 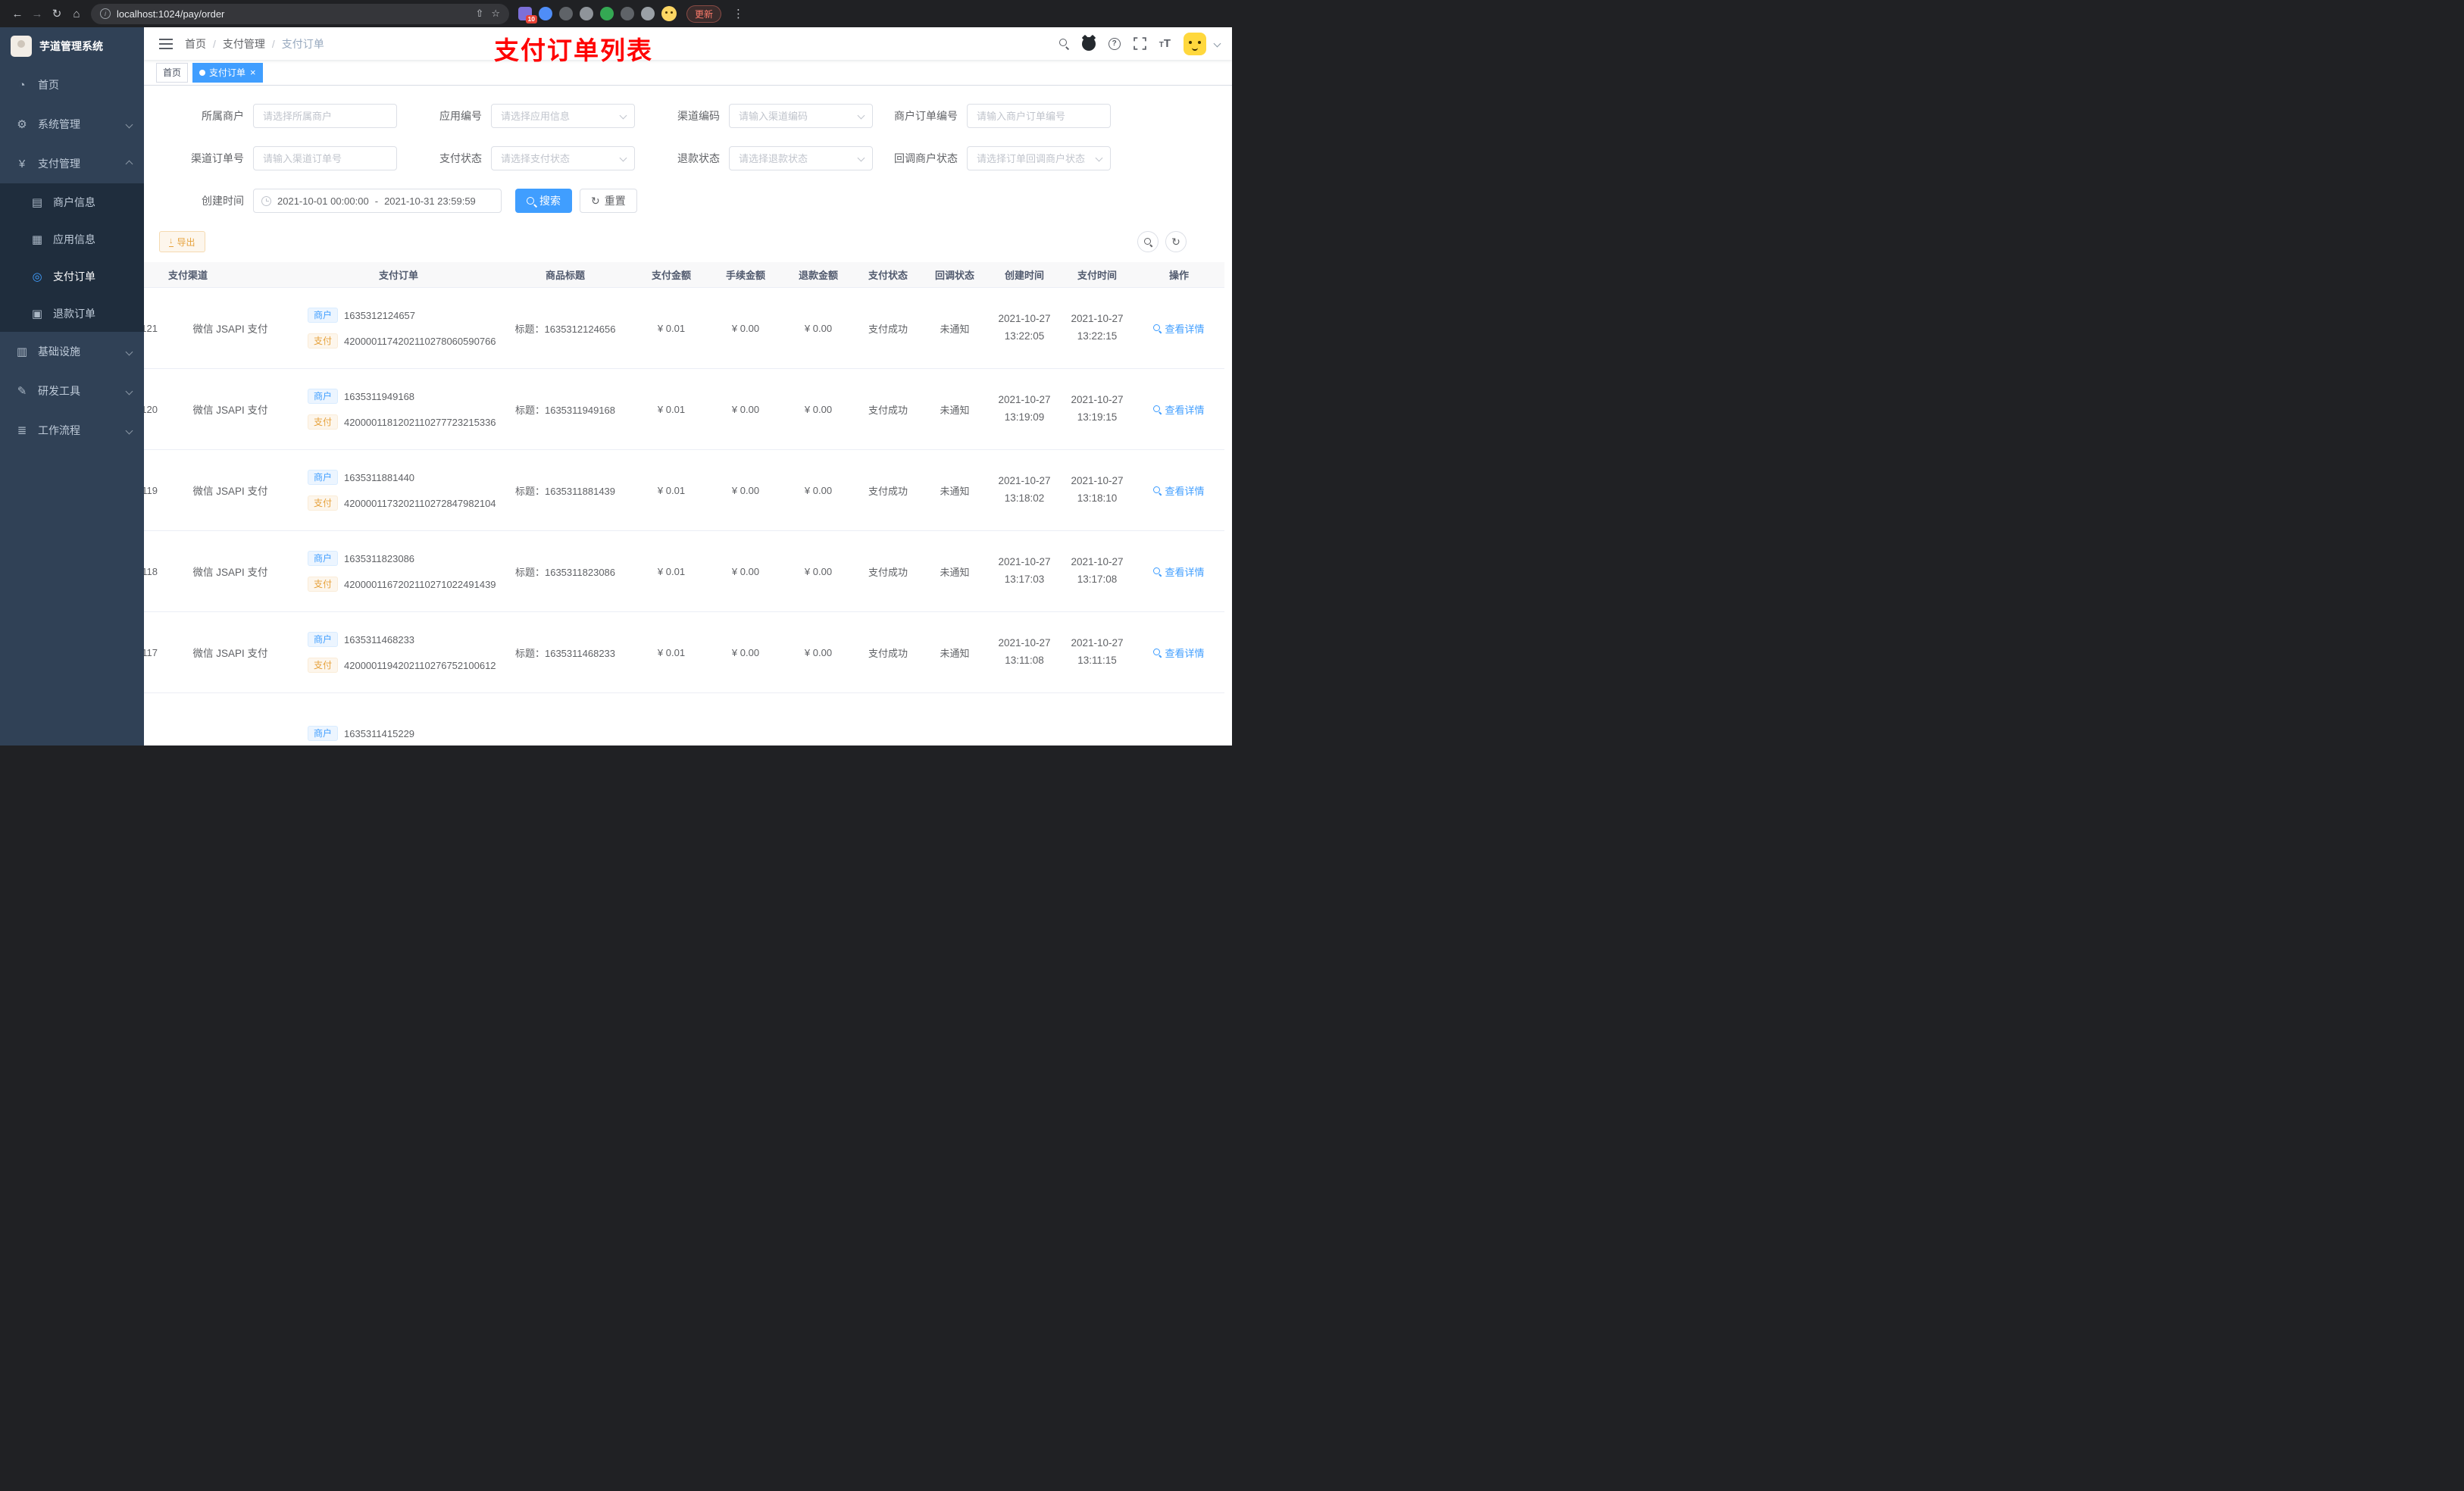 What do you see at coordinates (253, 72) in the screenshot?
I see `close-icon: ×` at bounding box center [253, 72].